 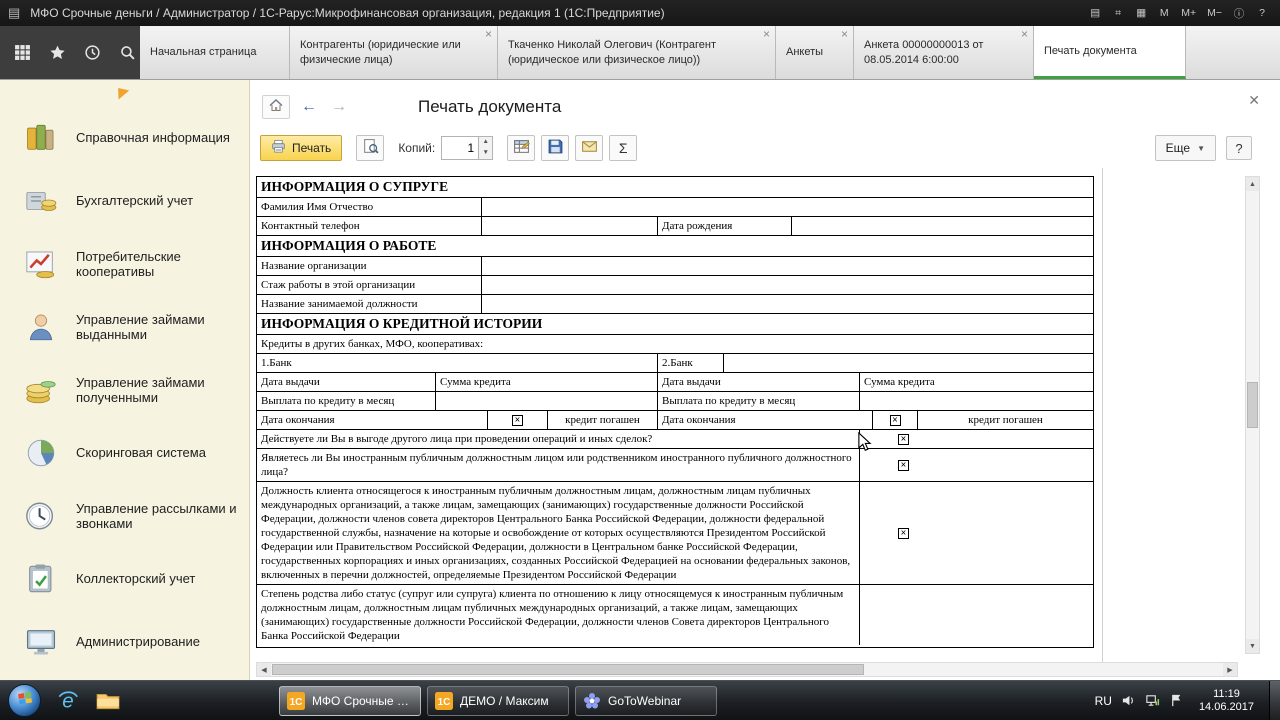 I want to click on tab-label: Анкета 00000000013 от 08.05.2014 6:00:00, so click(x=924, y=52).